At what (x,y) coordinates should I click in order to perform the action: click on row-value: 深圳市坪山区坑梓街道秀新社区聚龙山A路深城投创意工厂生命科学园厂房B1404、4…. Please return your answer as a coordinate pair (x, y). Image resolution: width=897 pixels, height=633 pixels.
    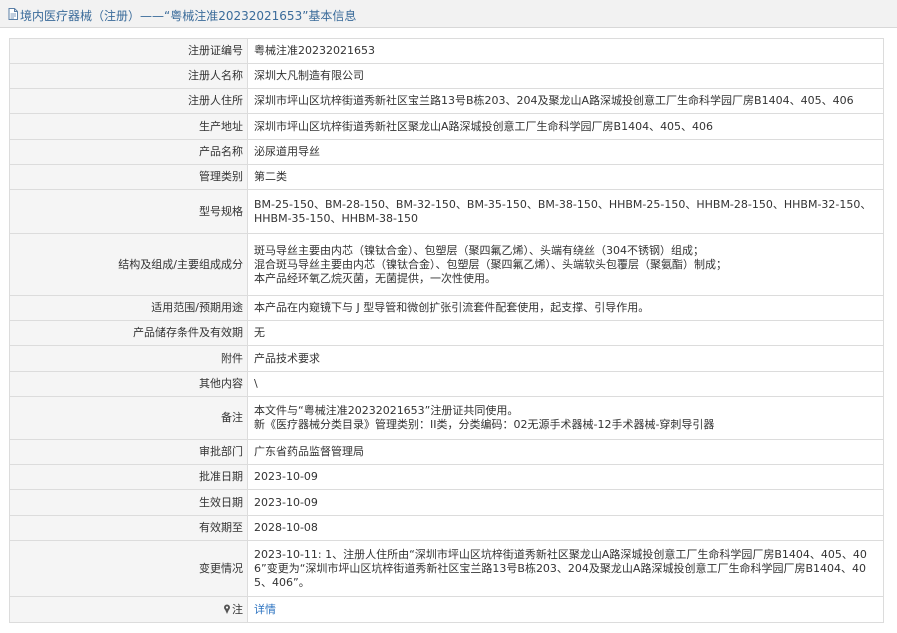
    Looking at the image, I should click on (565, 126).